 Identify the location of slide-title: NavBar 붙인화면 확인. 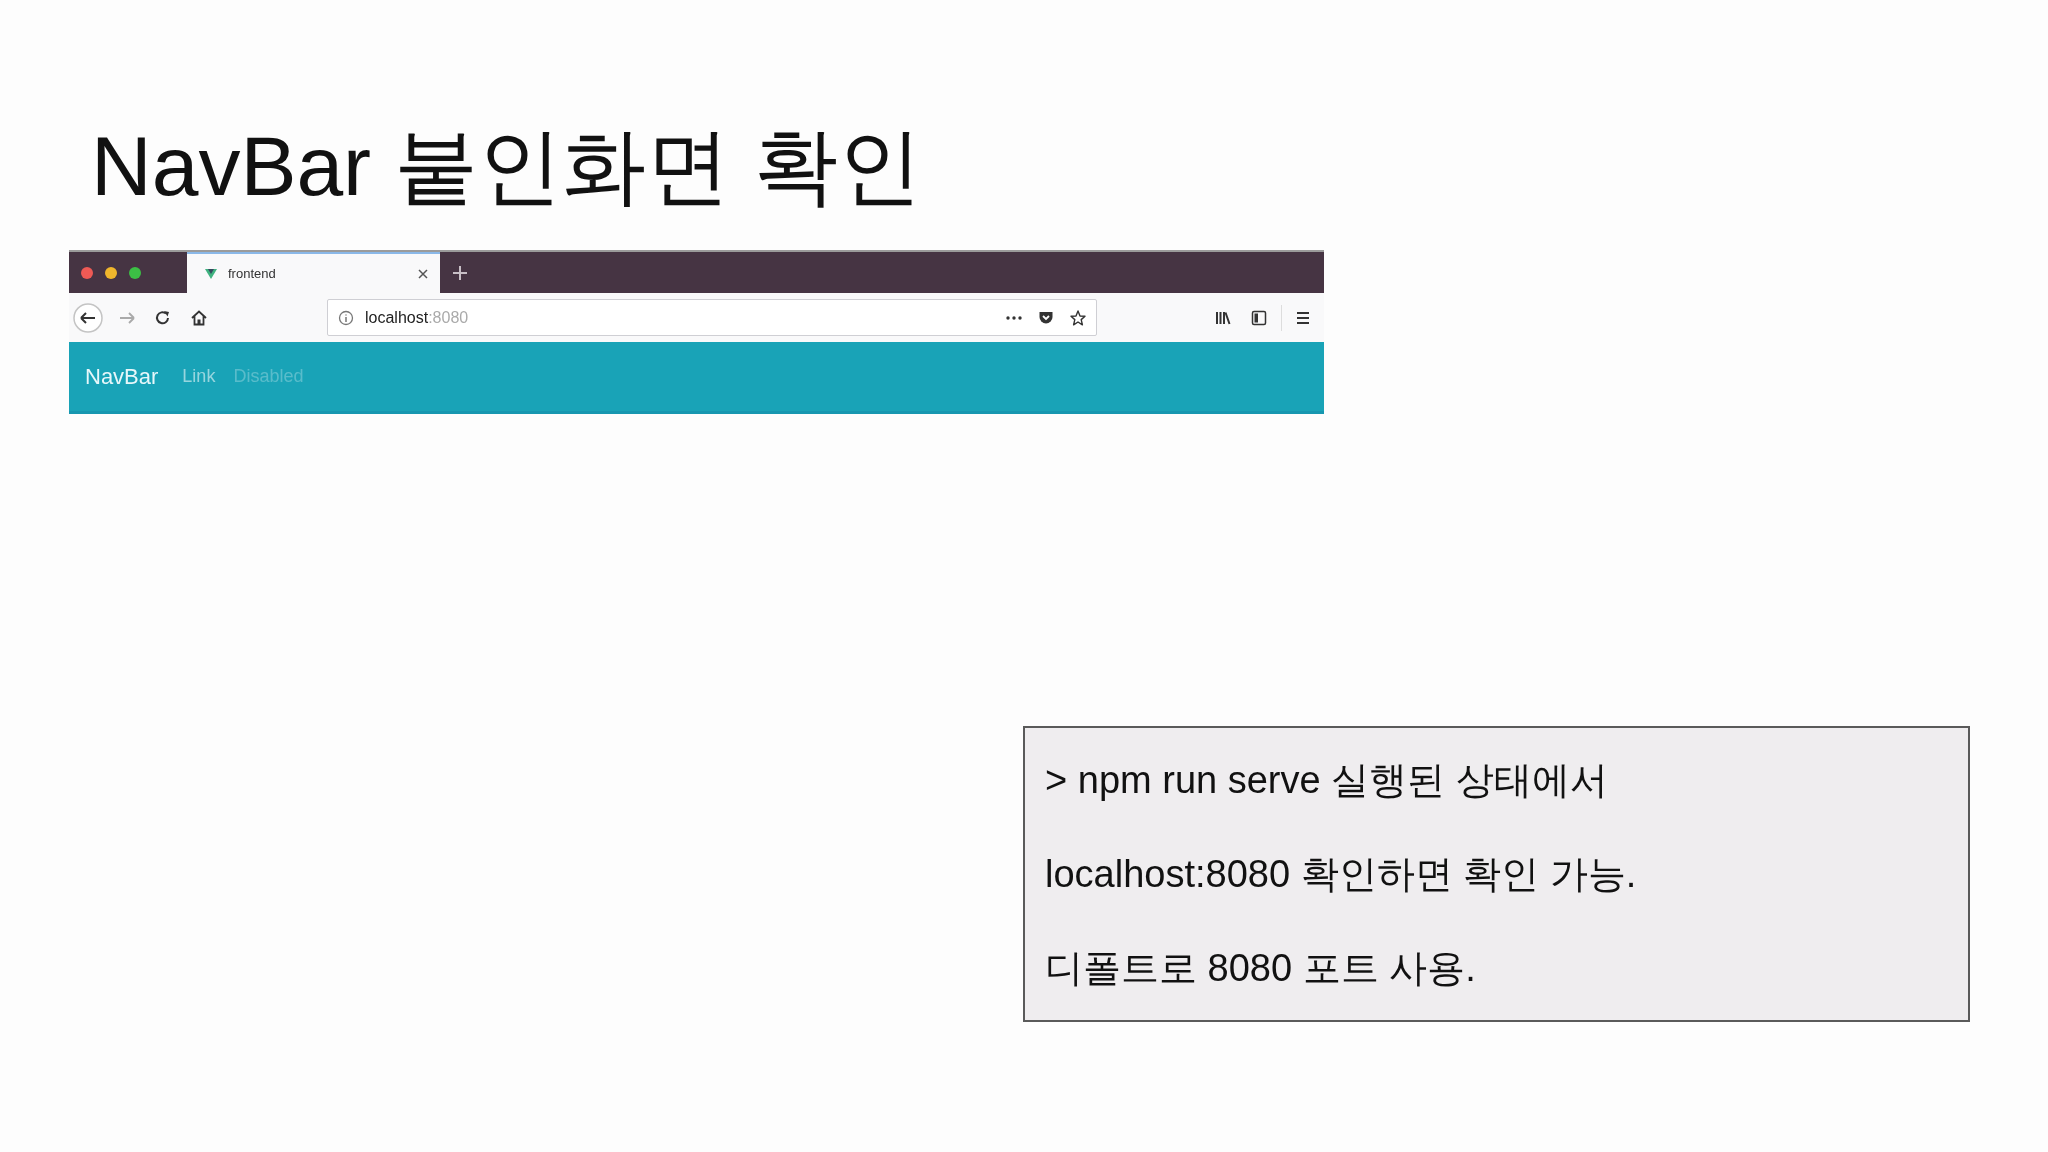
(506, 166).